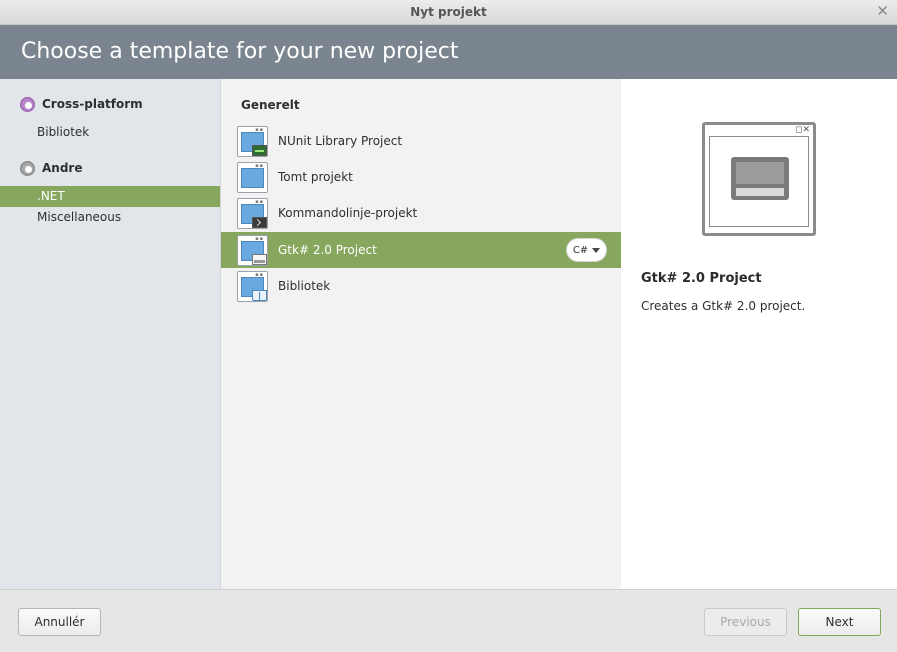  I want to click on next-button: Next, so click(839, 622).